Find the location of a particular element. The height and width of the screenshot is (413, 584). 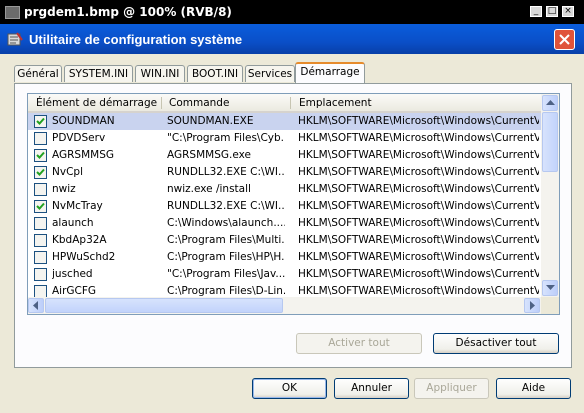

column-header-command: Commande is located at coordinates (199, 103).